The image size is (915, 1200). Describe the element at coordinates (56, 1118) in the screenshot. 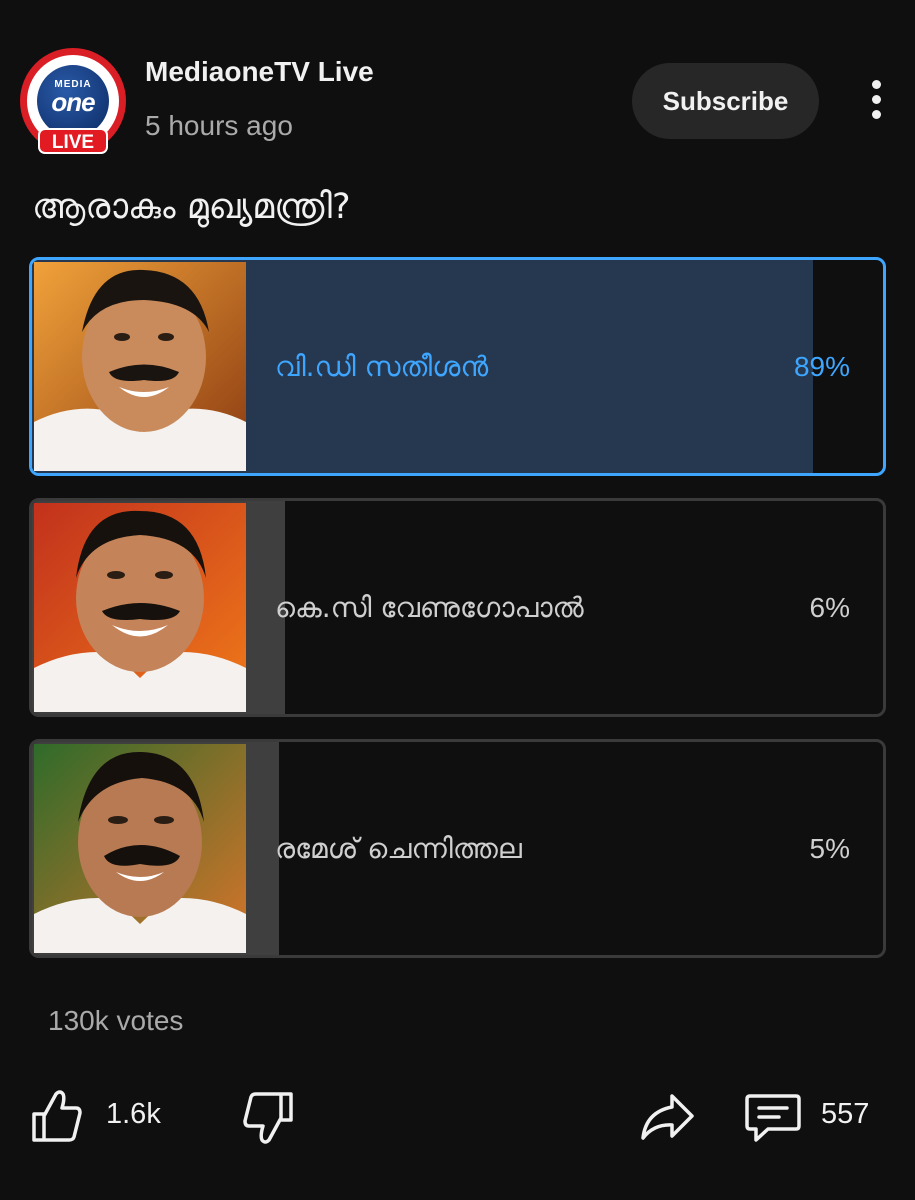

I see `thumbs-up-icon` at that location.